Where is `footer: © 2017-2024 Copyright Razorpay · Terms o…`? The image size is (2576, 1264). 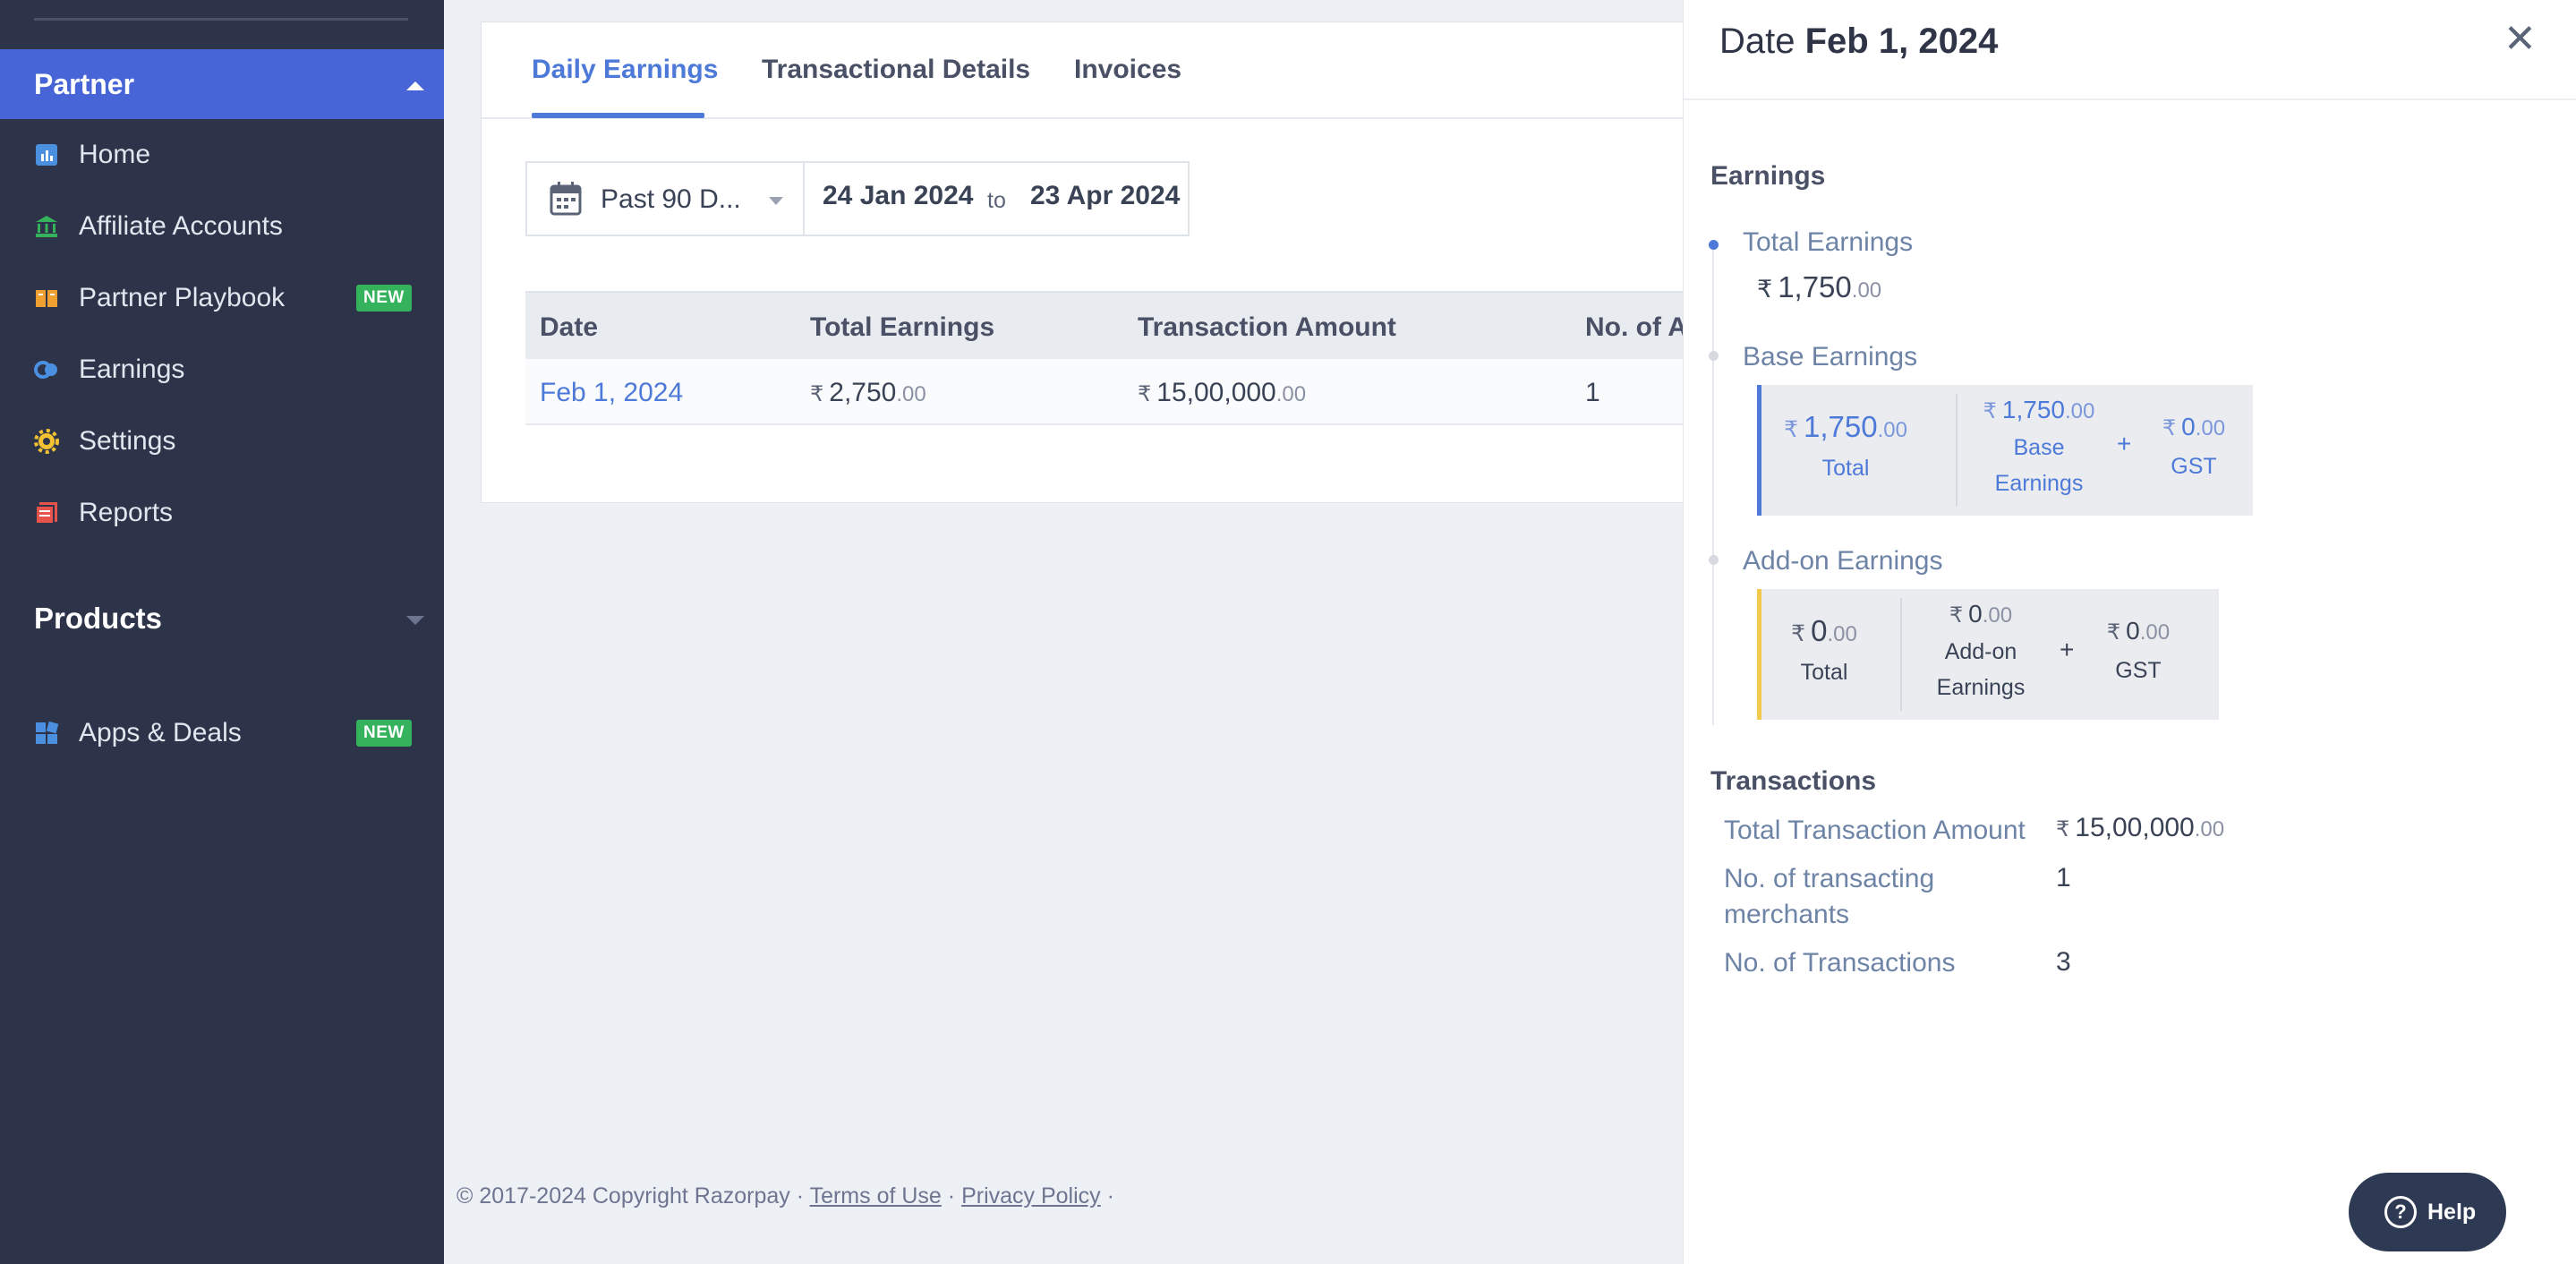
footer: © 2017-2024 Copyright Razorpay · Terms o… is located at coordinates (785, 1196).